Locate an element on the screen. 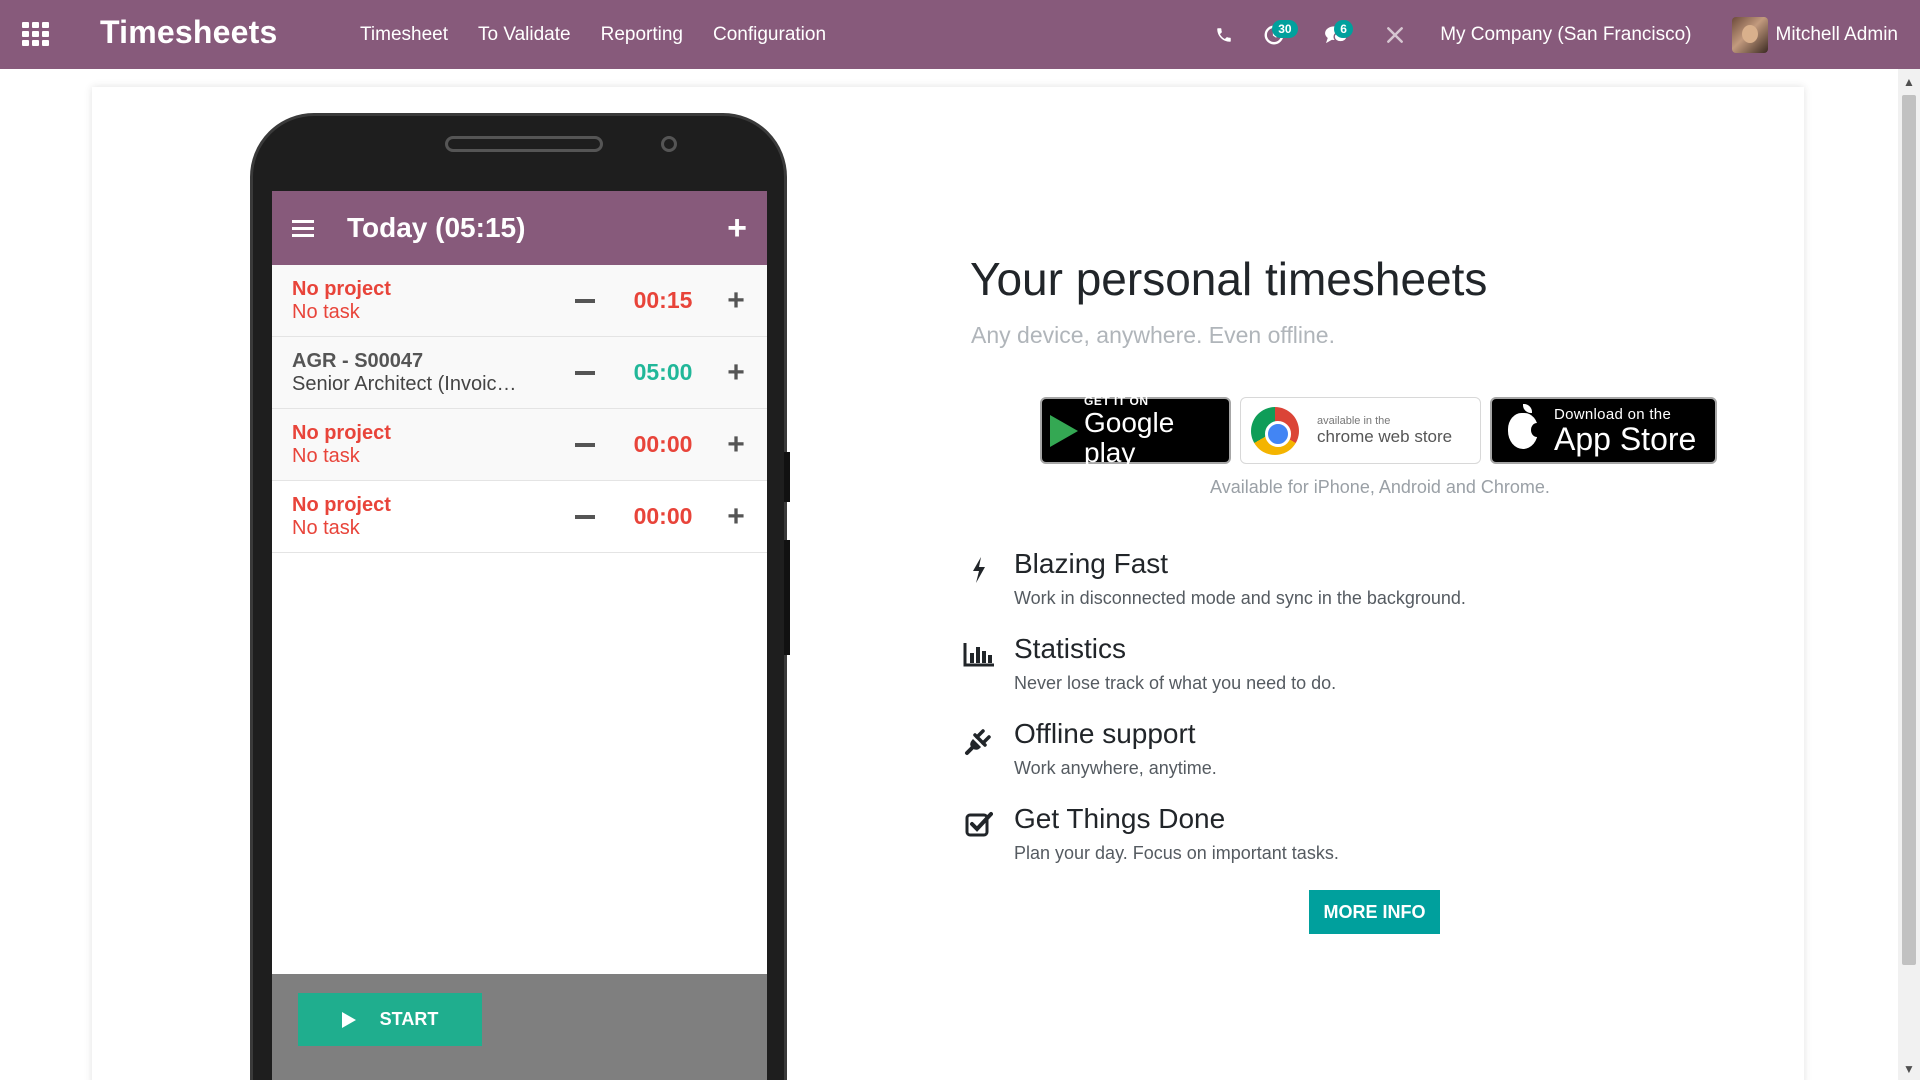 This screenshot has height=1080, width=1920. tools-icon is located at coordinates (1395, 34).